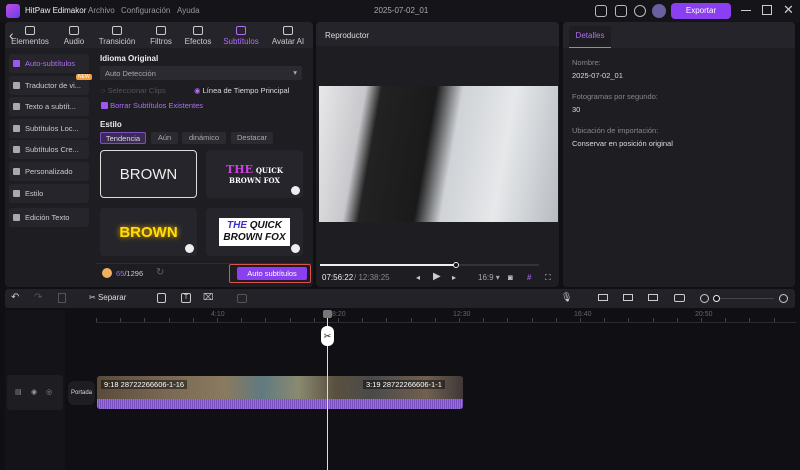 The image size is (800, 470). Describe the element at coordinates (576, 109) in the screenshot. I see `detail-value: 30` at that location.